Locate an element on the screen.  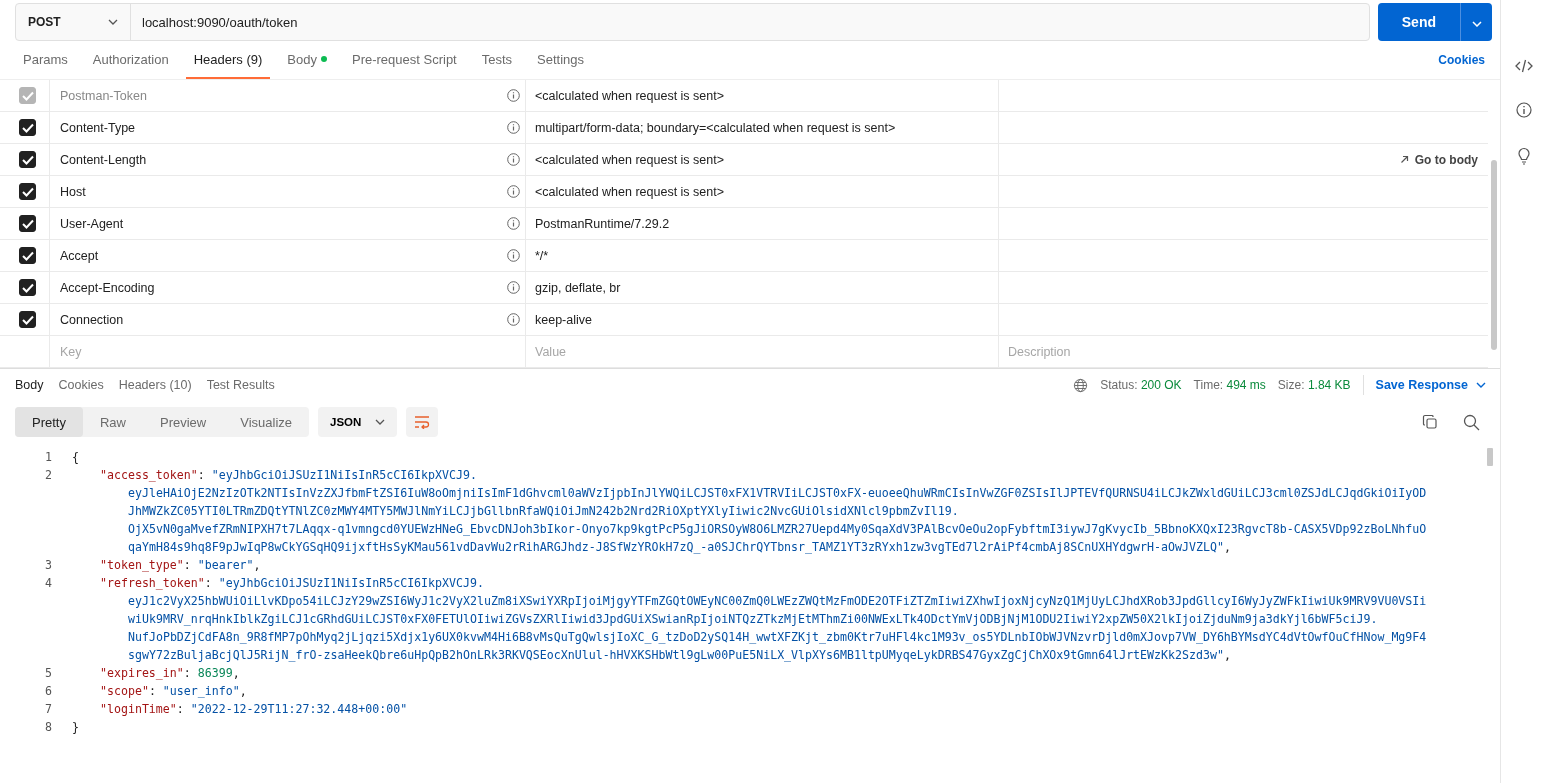
line-number: 5 is located at coordinates (48, 673).